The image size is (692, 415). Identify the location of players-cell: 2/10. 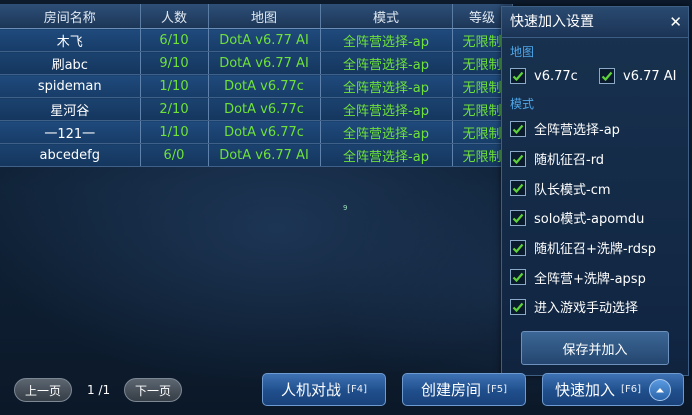
(174, 109).